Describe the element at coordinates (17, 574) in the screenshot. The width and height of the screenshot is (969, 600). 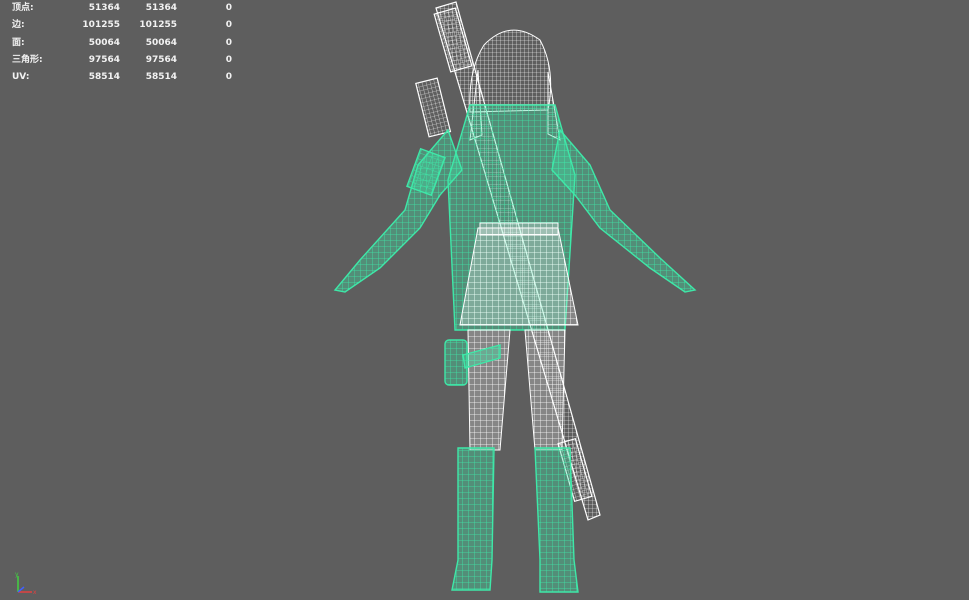
I see `axis-y-label: y` at that location.